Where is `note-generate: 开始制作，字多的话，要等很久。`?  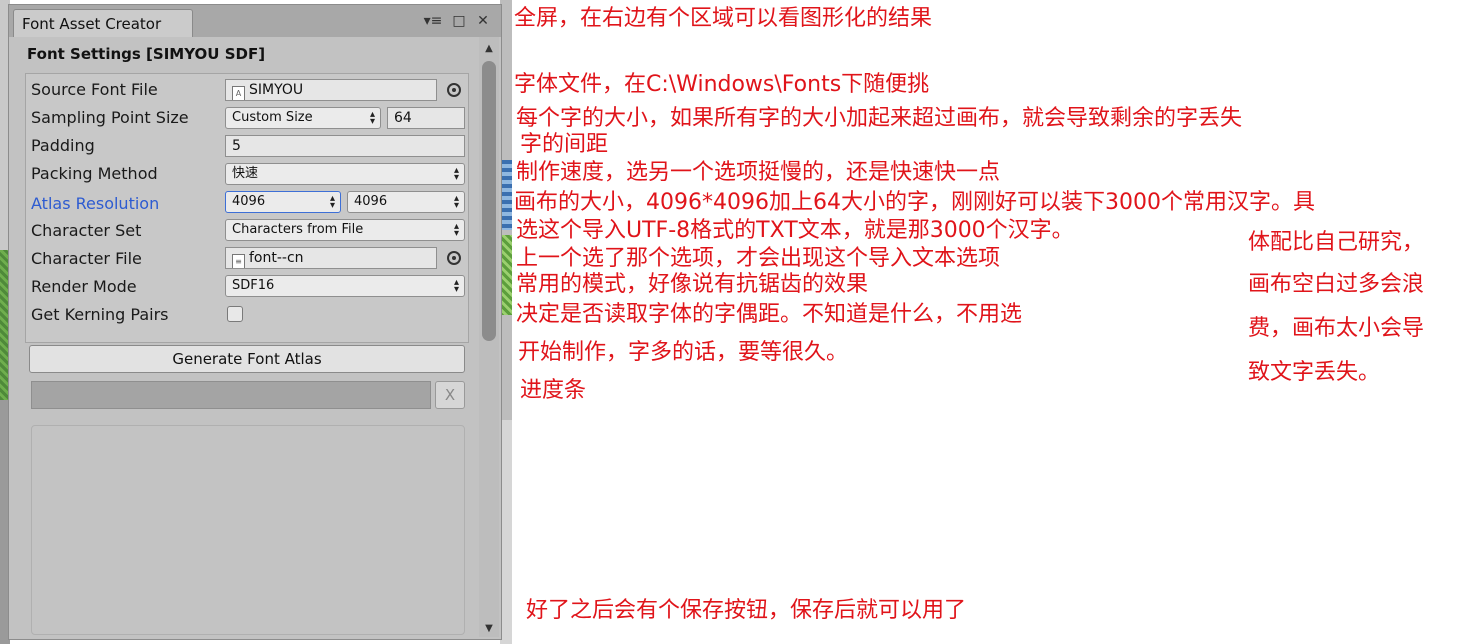 note-generate: 开始制作，字多的话，要等很久。 is located at coordinates (683, 352).